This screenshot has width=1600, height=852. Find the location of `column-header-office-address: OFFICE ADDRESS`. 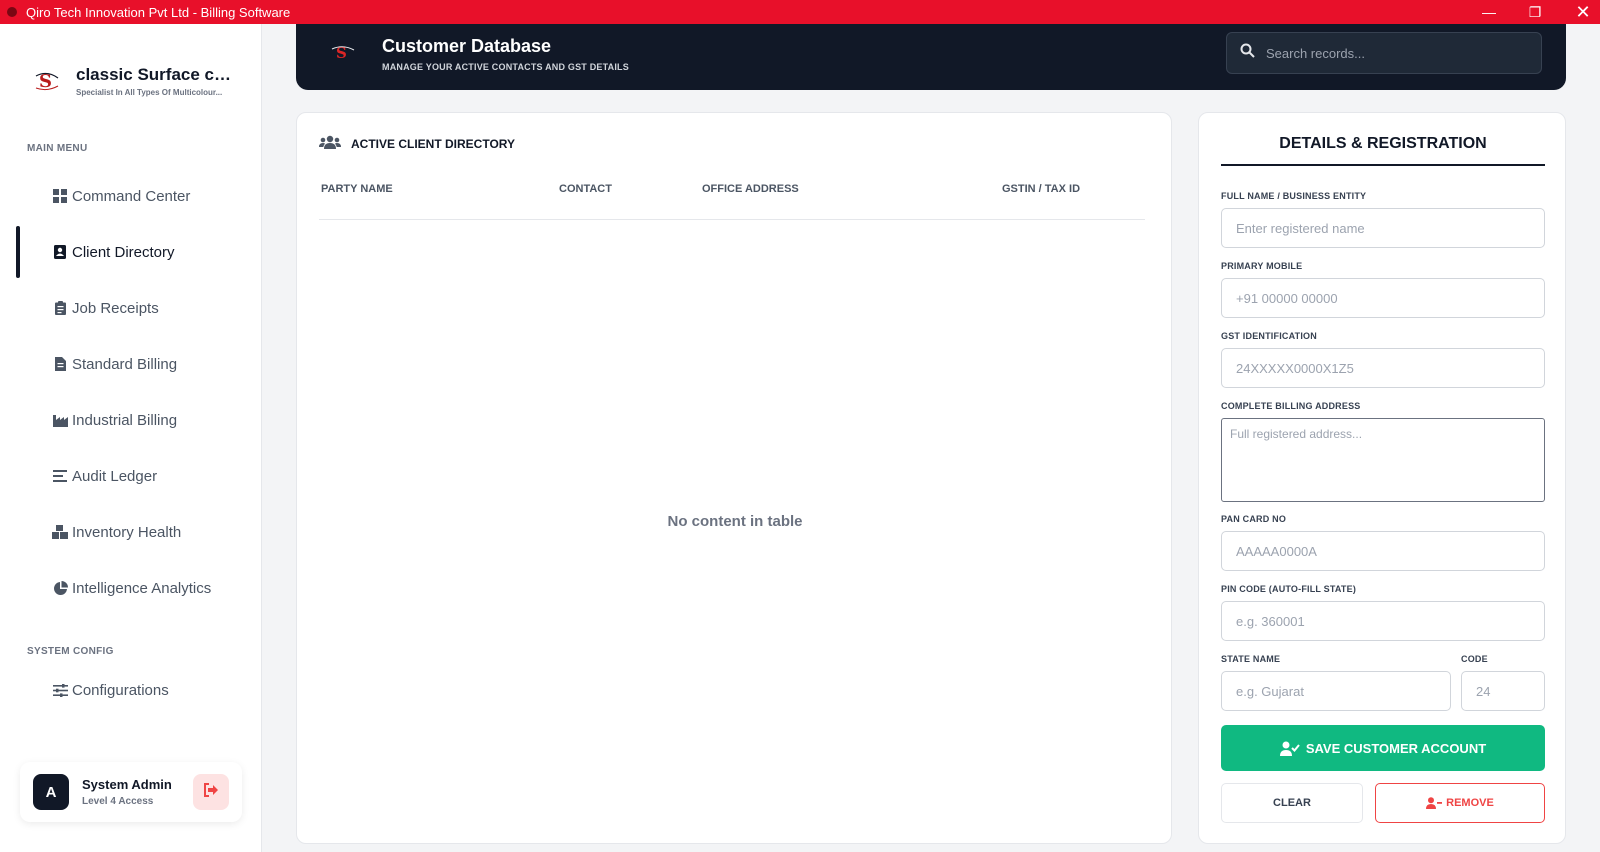

column-header-office-address: OFFICE ADDRESS is located at coordinates (750, 189).